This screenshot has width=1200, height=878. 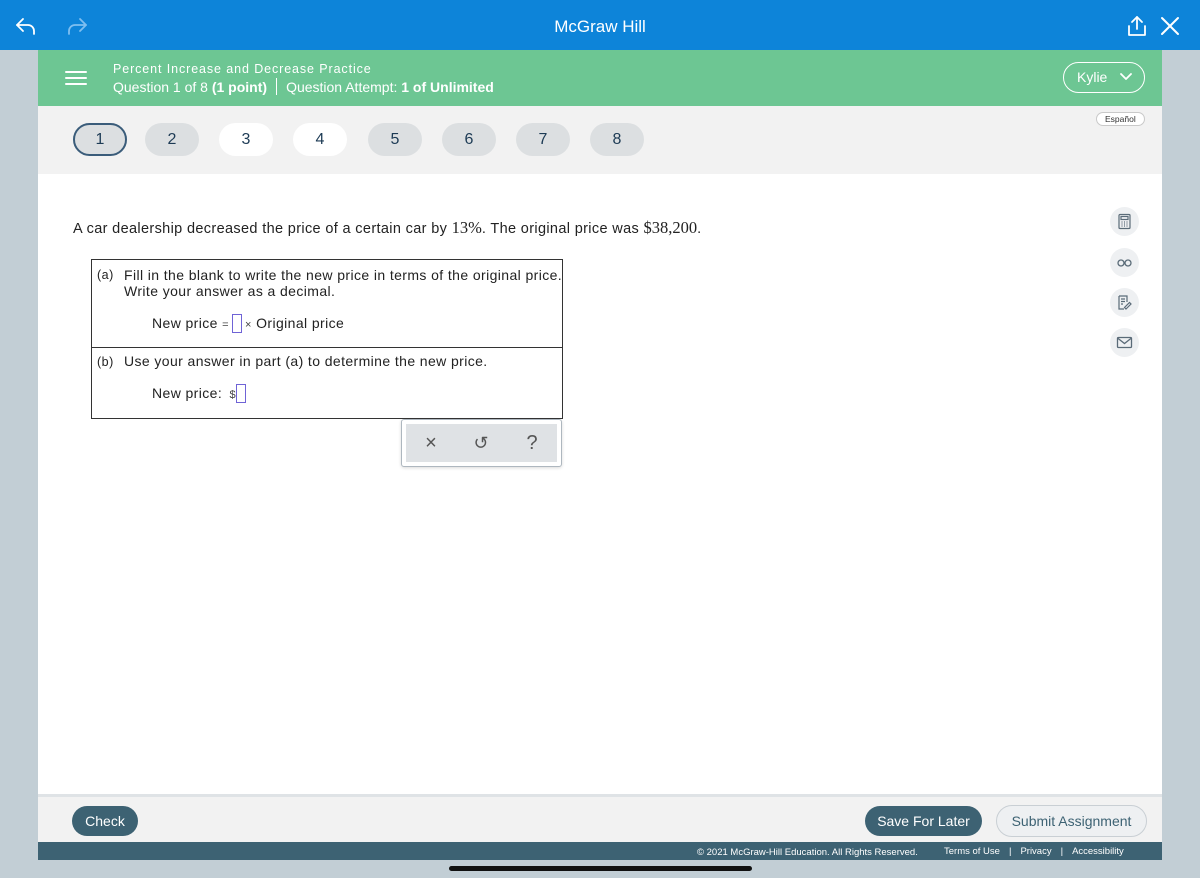 I want to click on part-a-equation: New price = × Original price, so click(x=248, y=323).